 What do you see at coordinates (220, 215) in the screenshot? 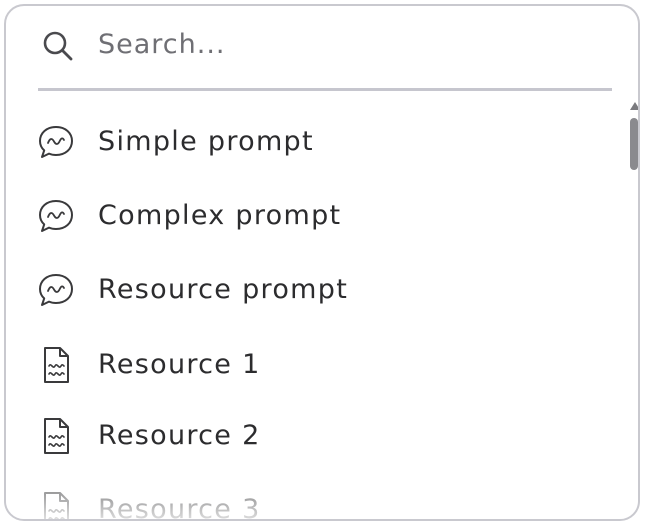
I see `list-item-label: Complex prompt` at bounding box center [220, 215].